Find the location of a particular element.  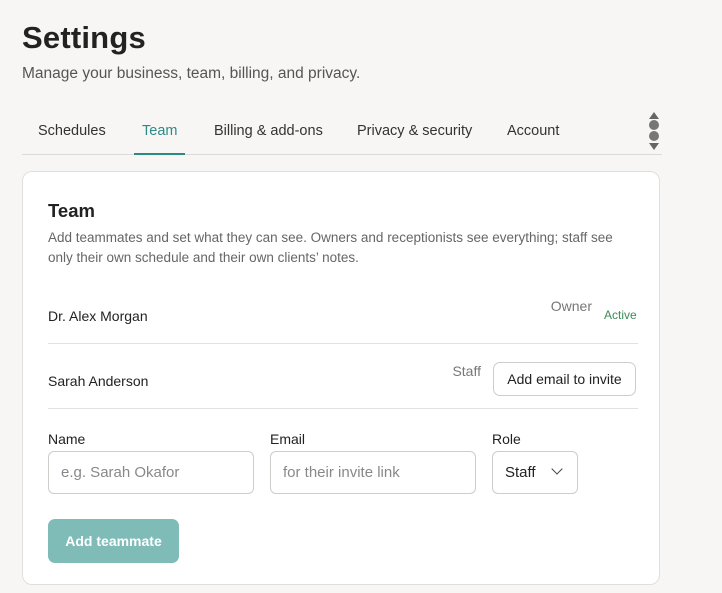

member-name: Dr. Alex Morgan is located at coordinates (98, 316).